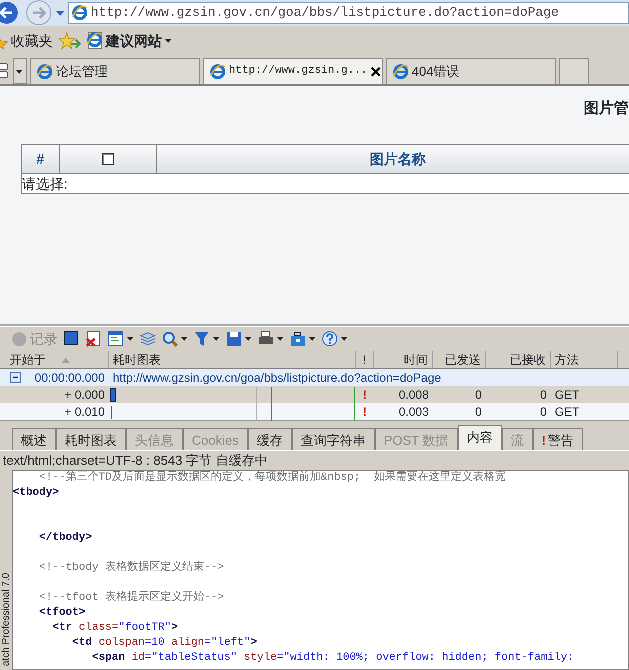 This screenshot has width=629, height=670. Describe the element at coordinates (6, 619) in the screenshot. I see `side-label: atch Professional 7.0` at that location.